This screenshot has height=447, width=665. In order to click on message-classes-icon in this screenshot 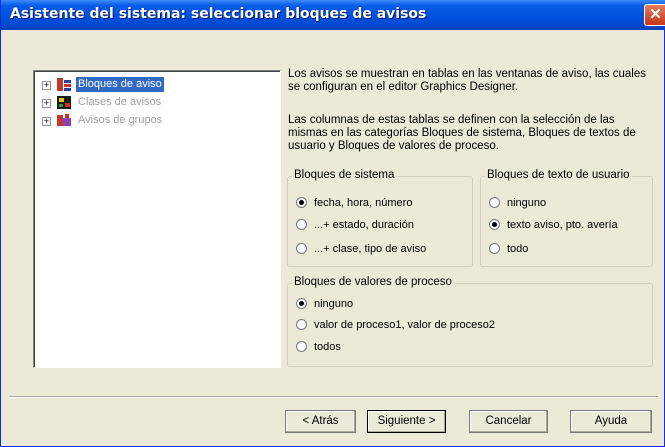, I will do `click(64, 102)`.